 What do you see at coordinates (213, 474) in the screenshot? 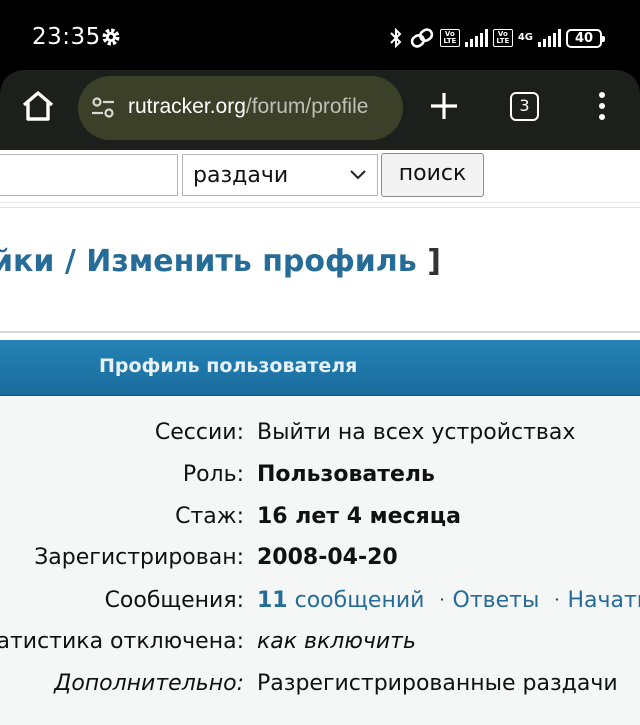
I see `role-label: Роль:` at bounding box center [213, 474].